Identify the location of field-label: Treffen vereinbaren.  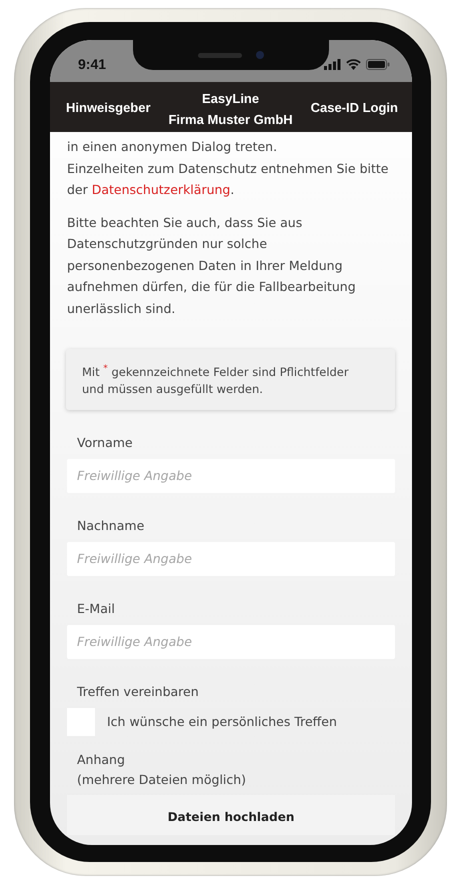
(138, 691).